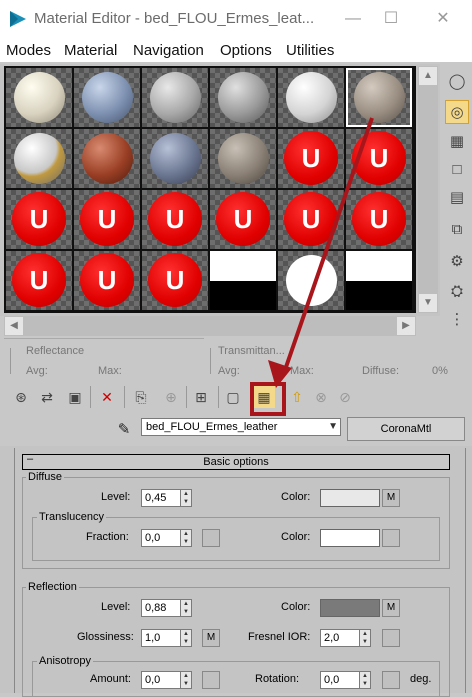 The image size is (472, 697). What do you see at coordinates (246, 50) in the screenshot?
I see `menu-options: Options` at bounding box center [246, 50].